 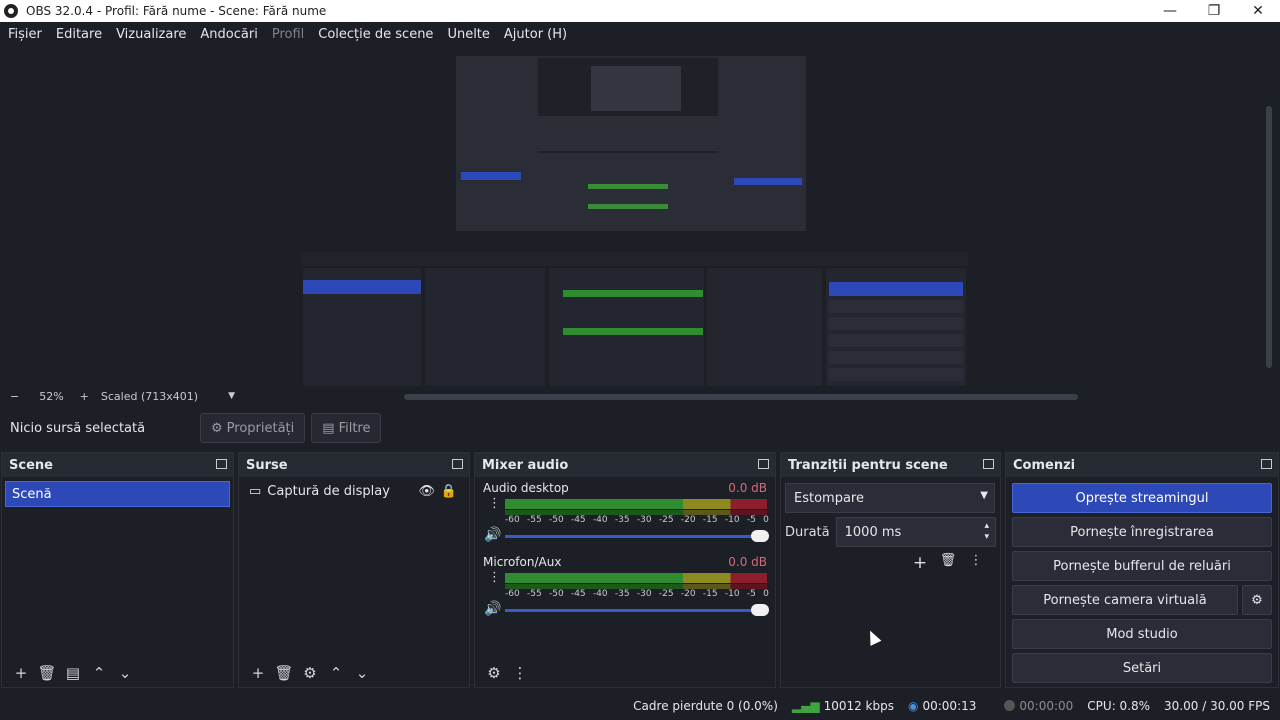 I want to click on remove-source-icon: 🗑, so click(x=284, y=673).